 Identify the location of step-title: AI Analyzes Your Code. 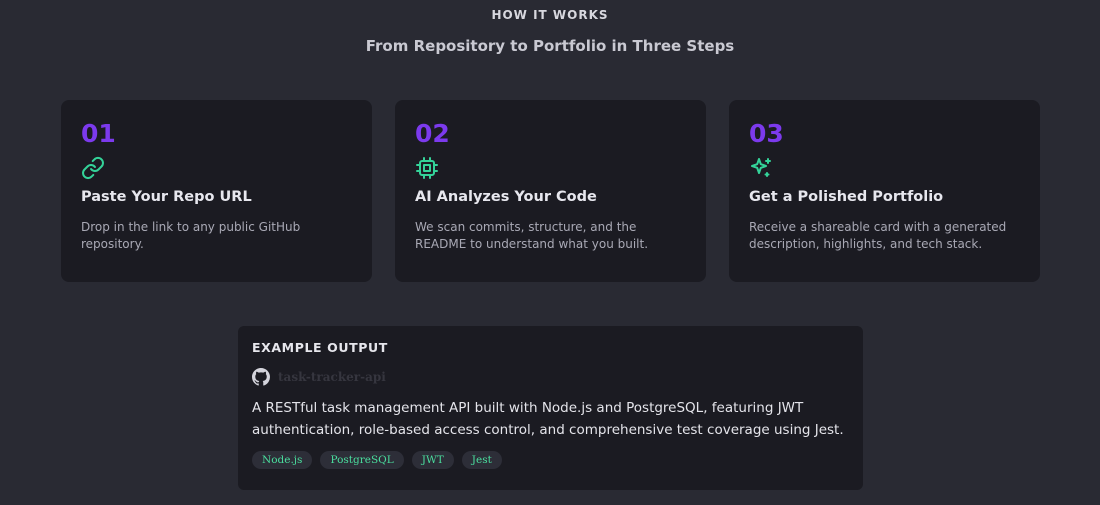
(506, 197).